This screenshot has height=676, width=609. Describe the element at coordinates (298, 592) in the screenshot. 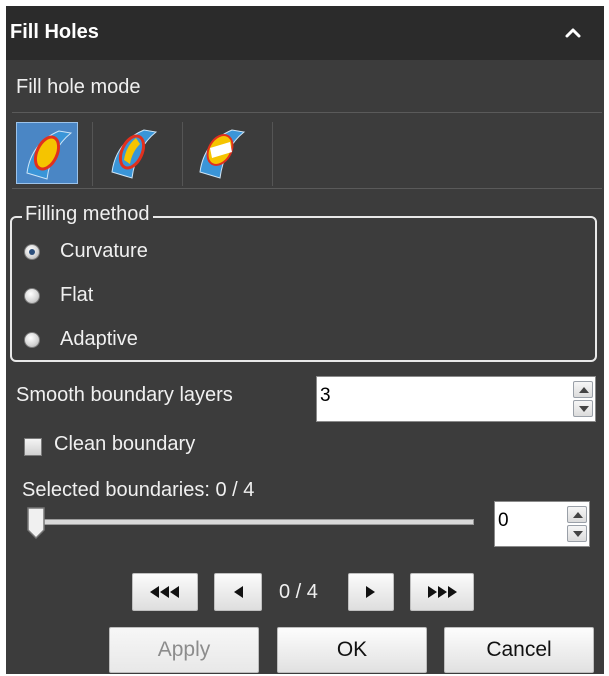

I see `boundary-counter: 0 / 4` at that location.